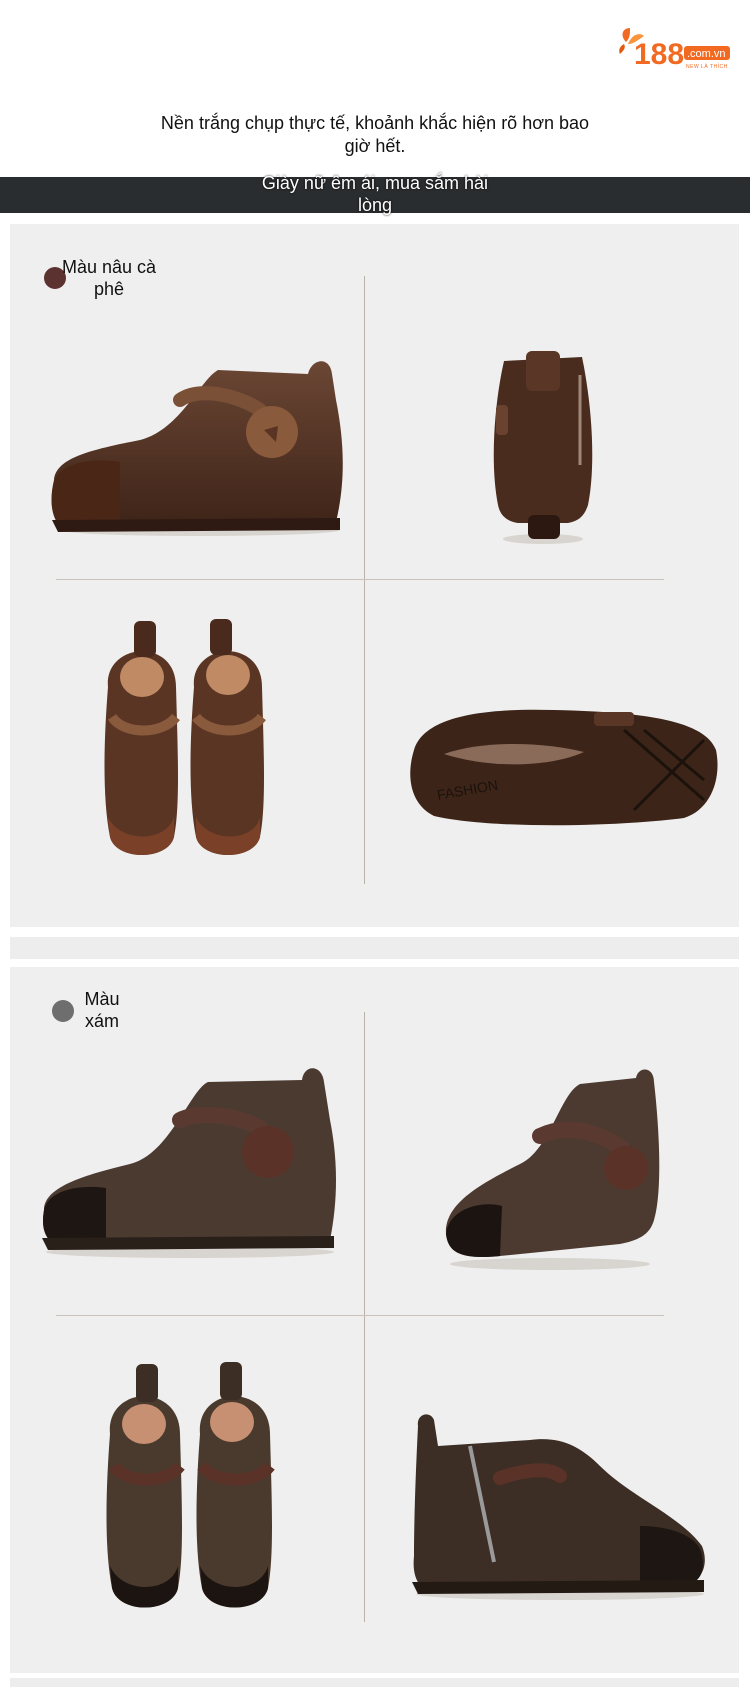  I want to click on product-image-brown-back, so click(543, 445).